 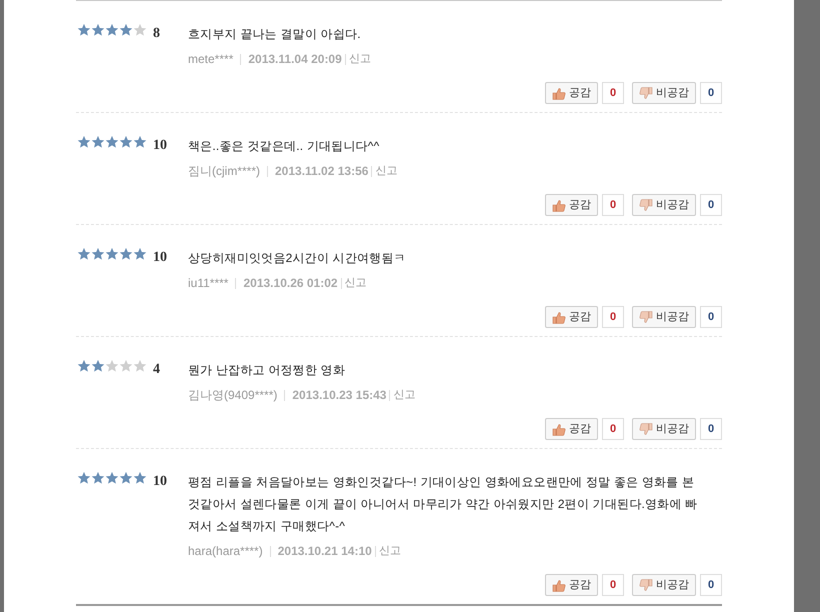 What do you see at coordinates (224, 171) in the screenshot?
I see `author-name: 짐니(cjim****)` at bounding box center [224, 171].